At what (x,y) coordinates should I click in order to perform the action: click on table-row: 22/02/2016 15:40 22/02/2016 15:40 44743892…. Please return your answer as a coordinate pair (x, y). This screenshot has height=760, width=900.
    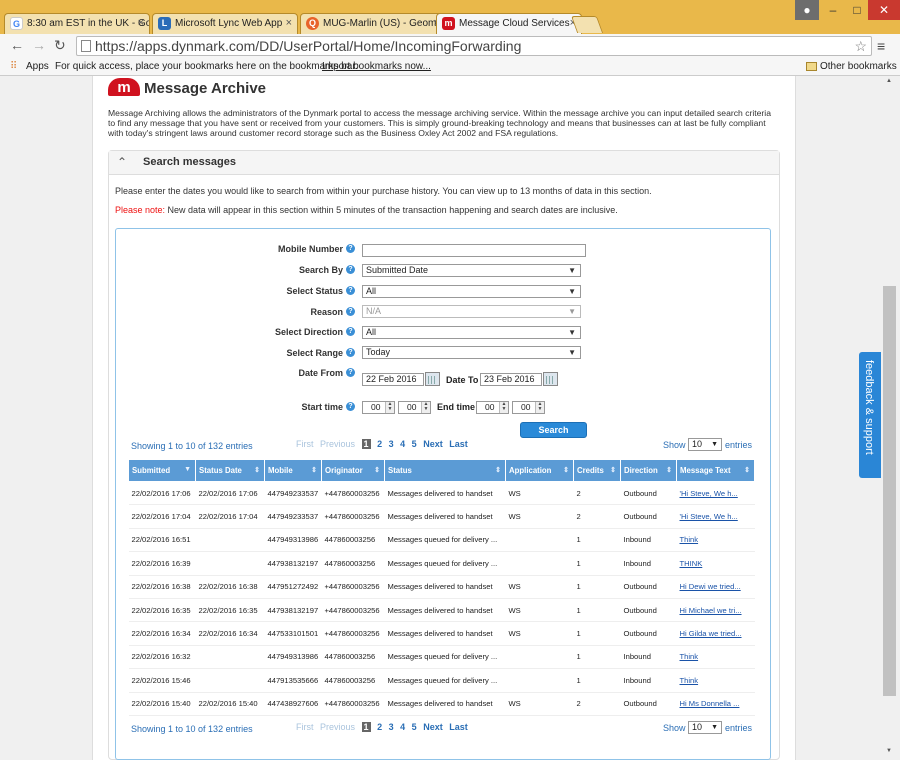
    Looking at the image, I should click on (441, 704).